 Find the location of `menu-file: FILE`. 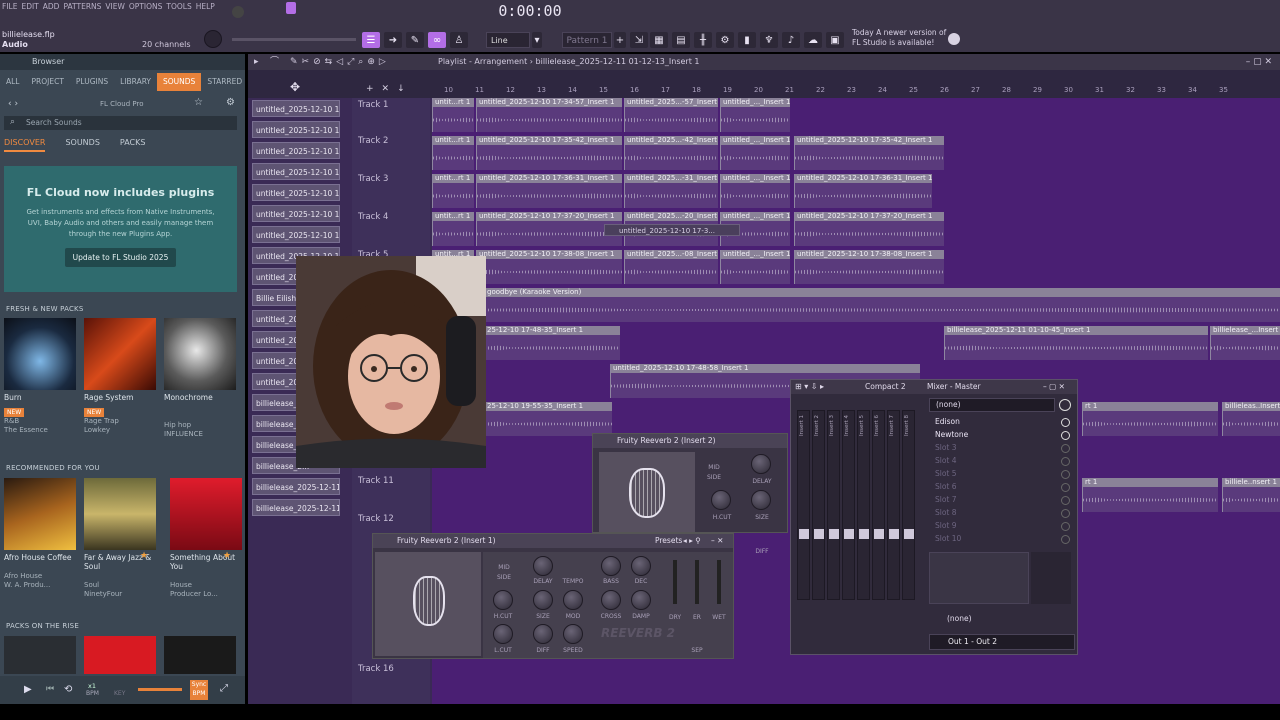

menu-file: FILE is located at coordinates (9, 6).